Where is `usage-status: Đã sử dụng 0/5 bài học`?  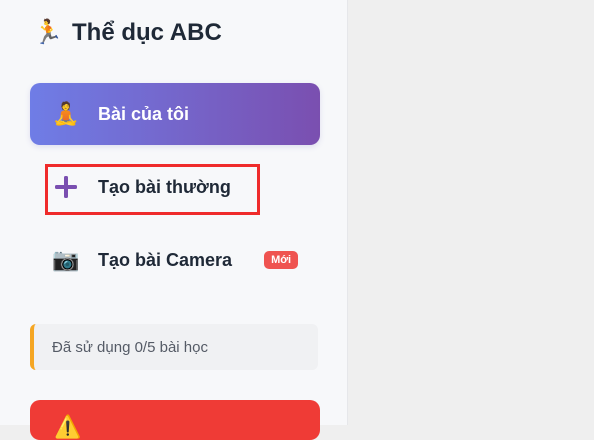 usage-status: Đã sử dụng 0/5 bài học is located at coordinates (174, 347).